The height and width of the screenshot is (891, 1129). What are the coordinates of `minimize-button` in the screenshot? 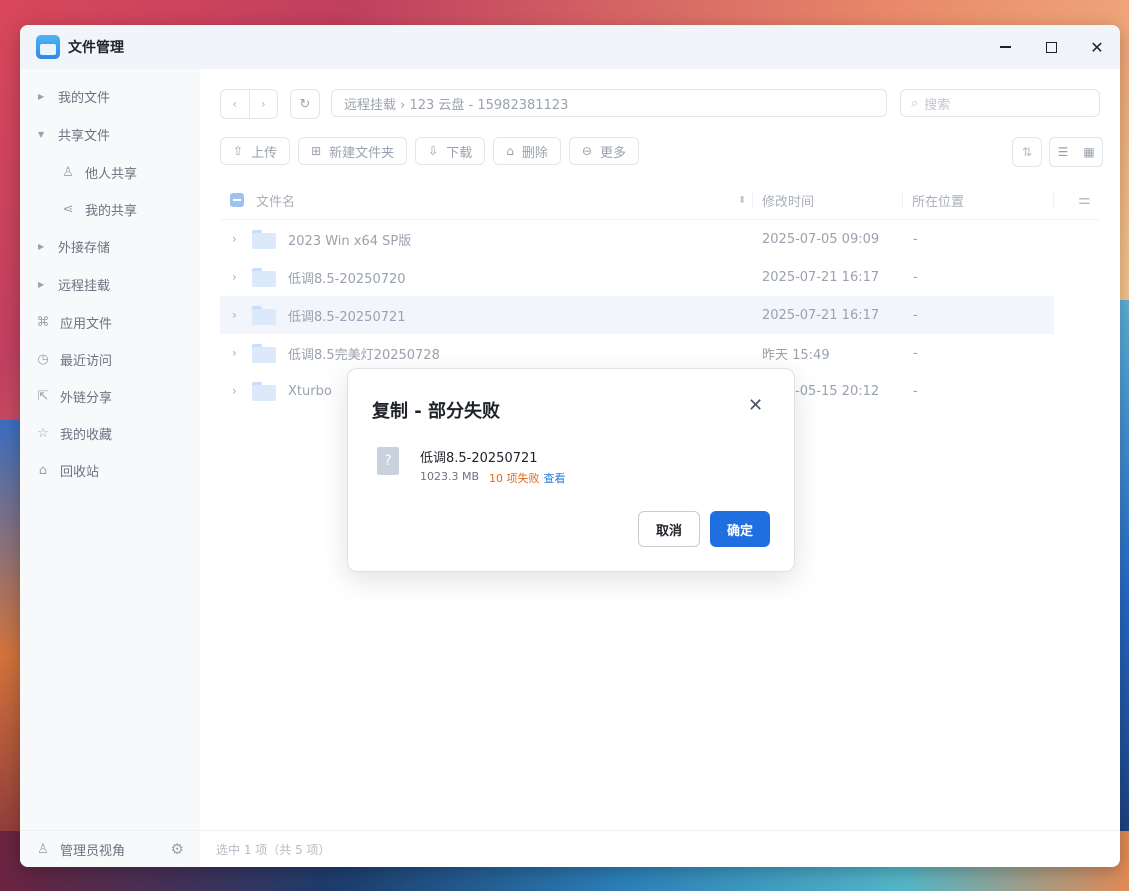 It's located at (1005, 47).